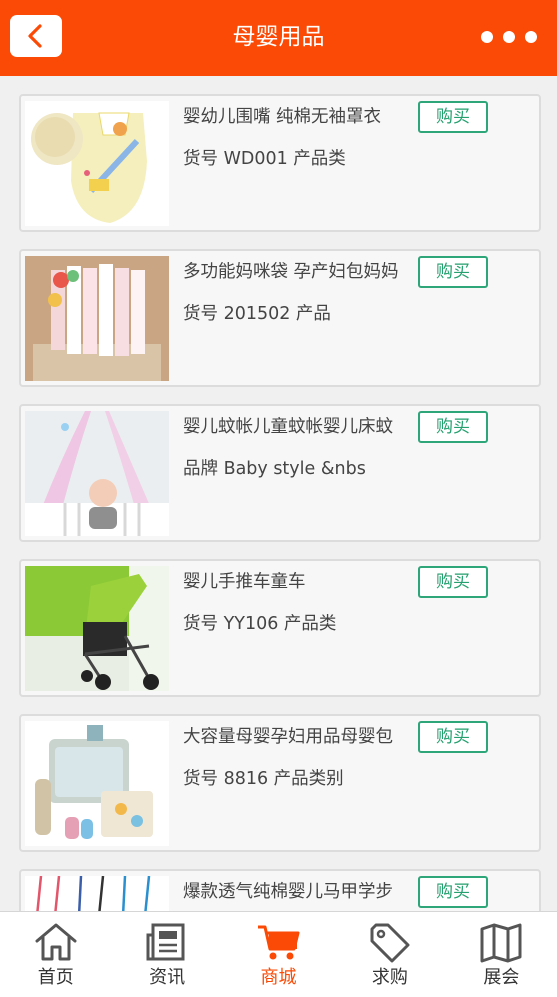  What do you see at coordinates (264, 159) in the screenshot?
I see `product-code: 货号 WD001 产品类` at bounding box center [264, 159].